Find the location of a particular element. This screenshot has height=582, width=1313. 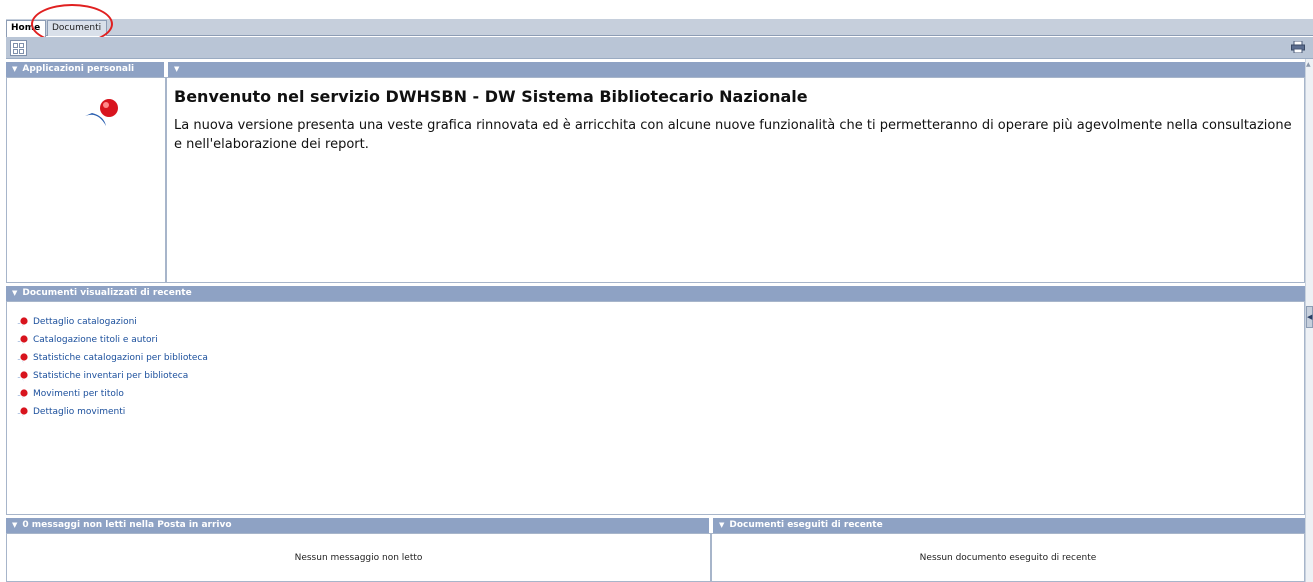

doc-link: Dettaglio catalogazioni is located at coordinates (85, 322).